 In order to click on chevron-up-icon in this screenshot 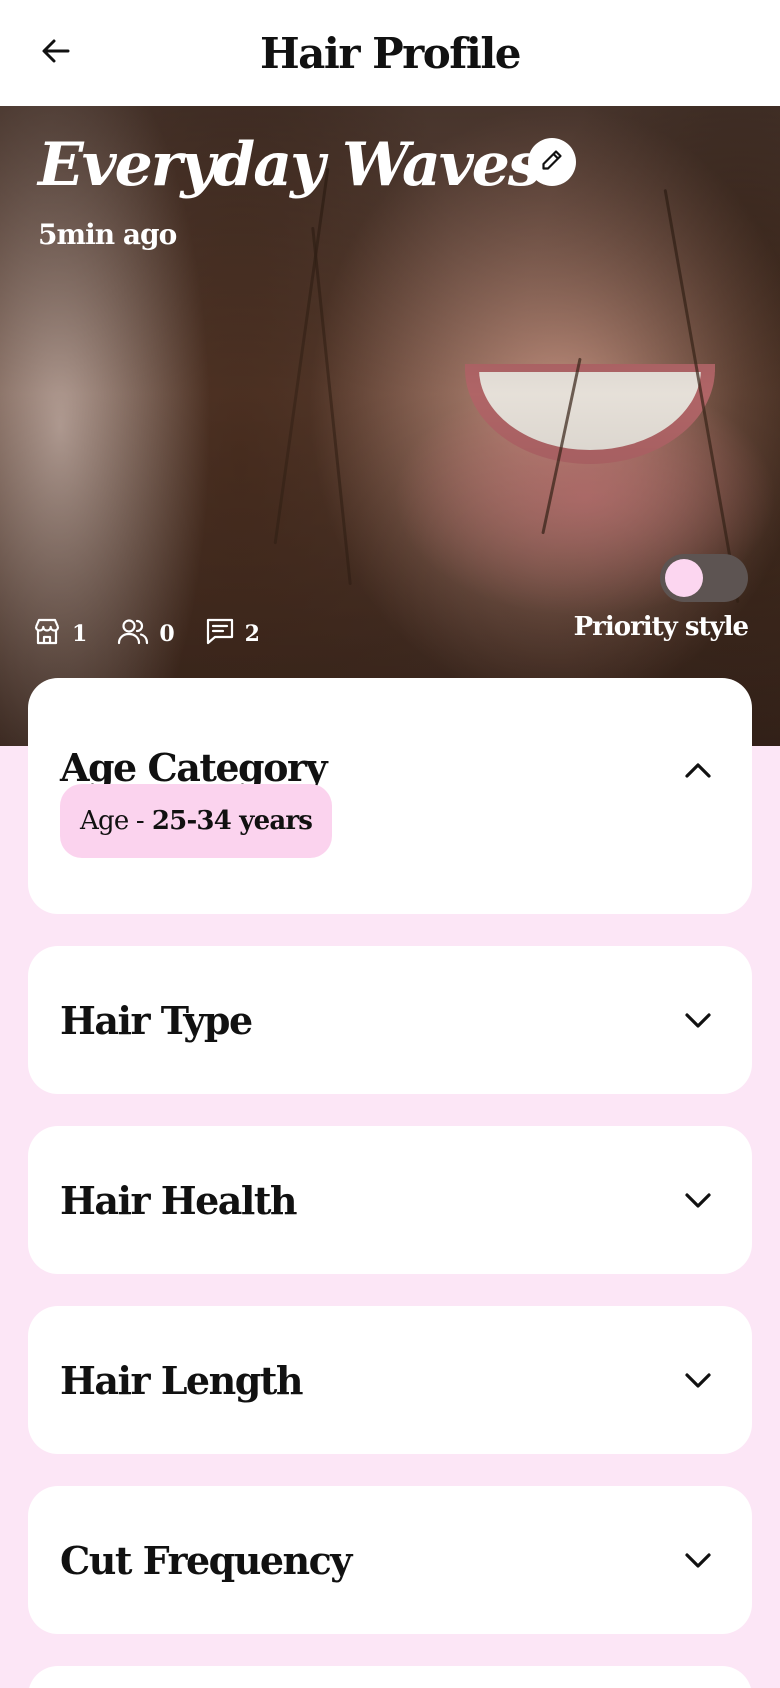, I will do `click(698, 770)`.